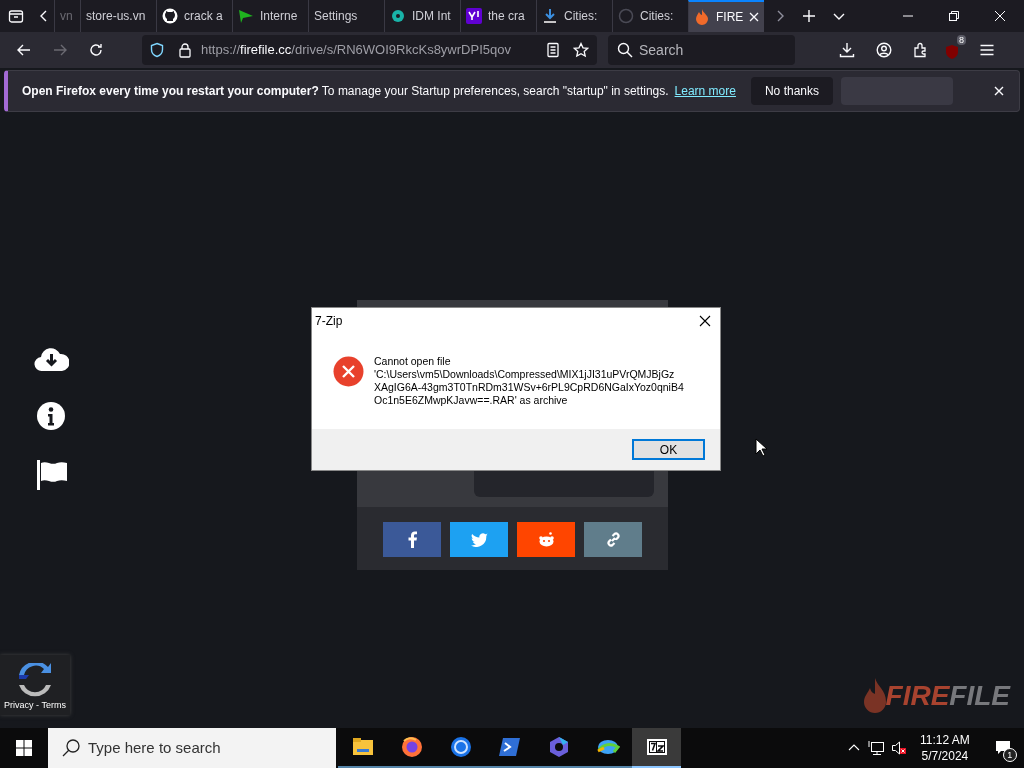 This screenshot has width=1024, height=768. I want to click on logo-text: FIRE, so click(917, 696).